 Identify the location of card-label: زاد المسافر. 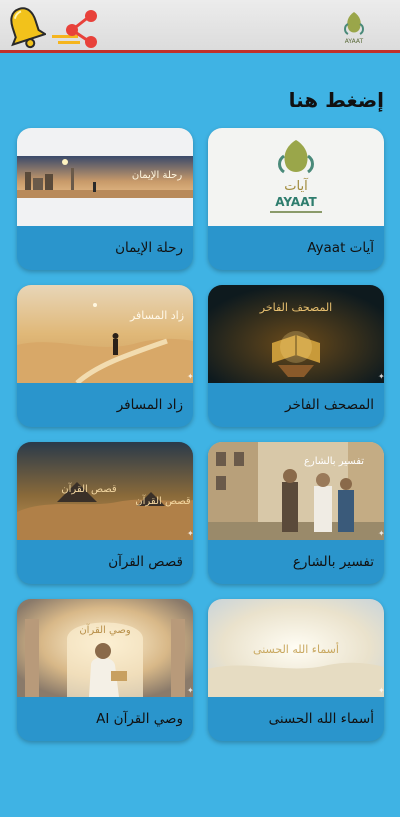
(149, 405).